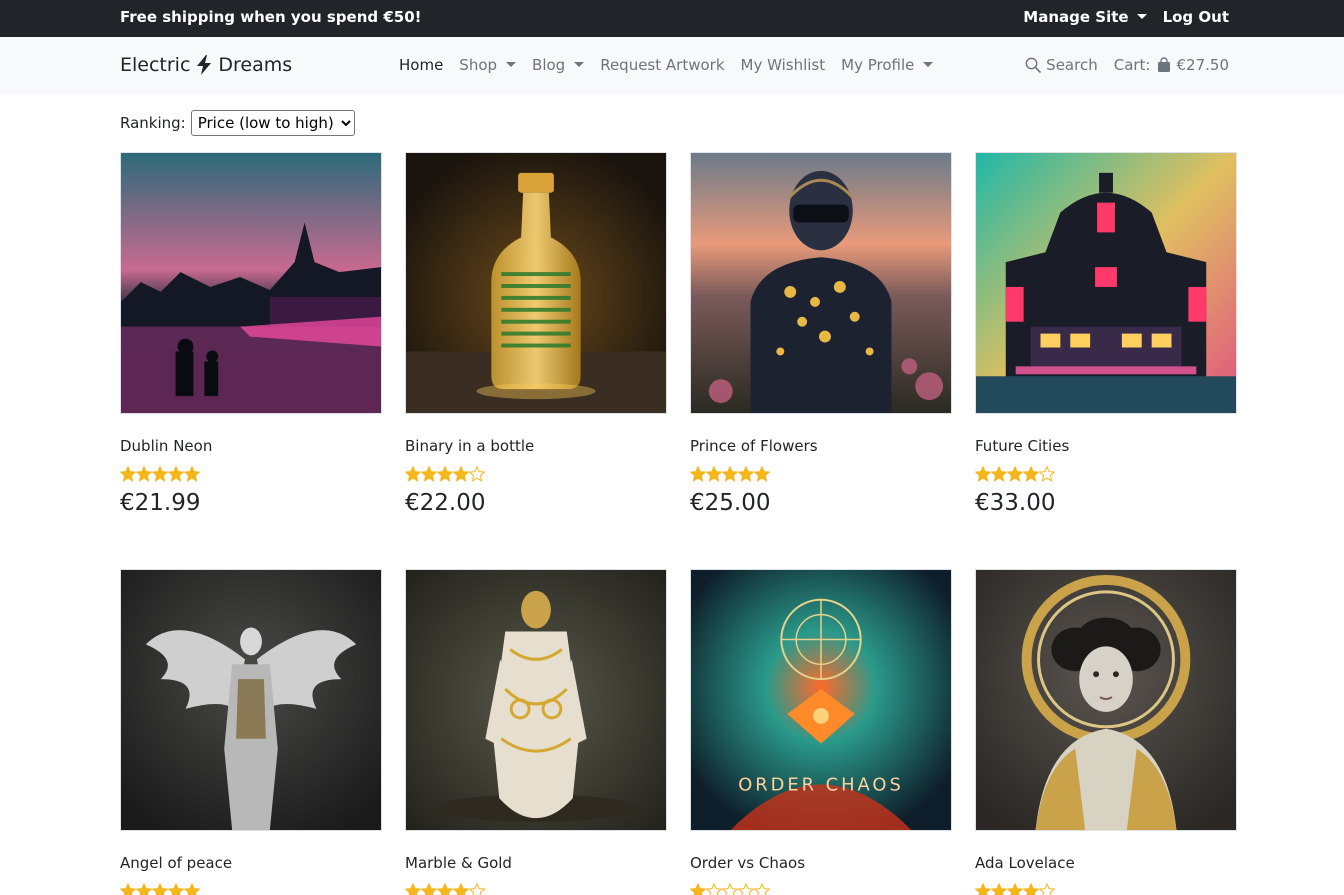  I want to click on nav-home: Home, so click(421, 65).